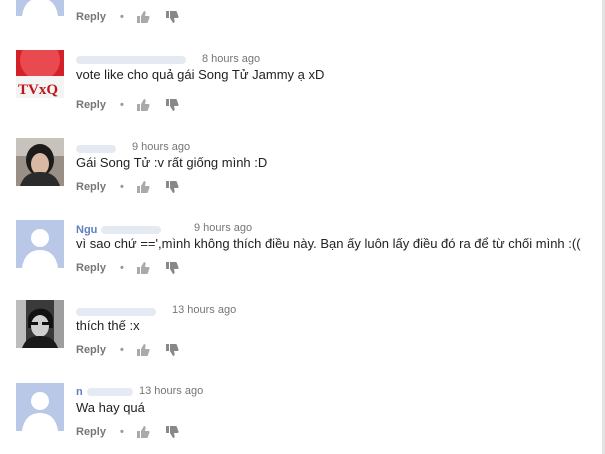 The width and height of the screenshot is (605, 454). What do you see at coordinates (231, 59) in the screenshot?
I see `comment-time: 8 hours ago` at bounding box center [231, 59].